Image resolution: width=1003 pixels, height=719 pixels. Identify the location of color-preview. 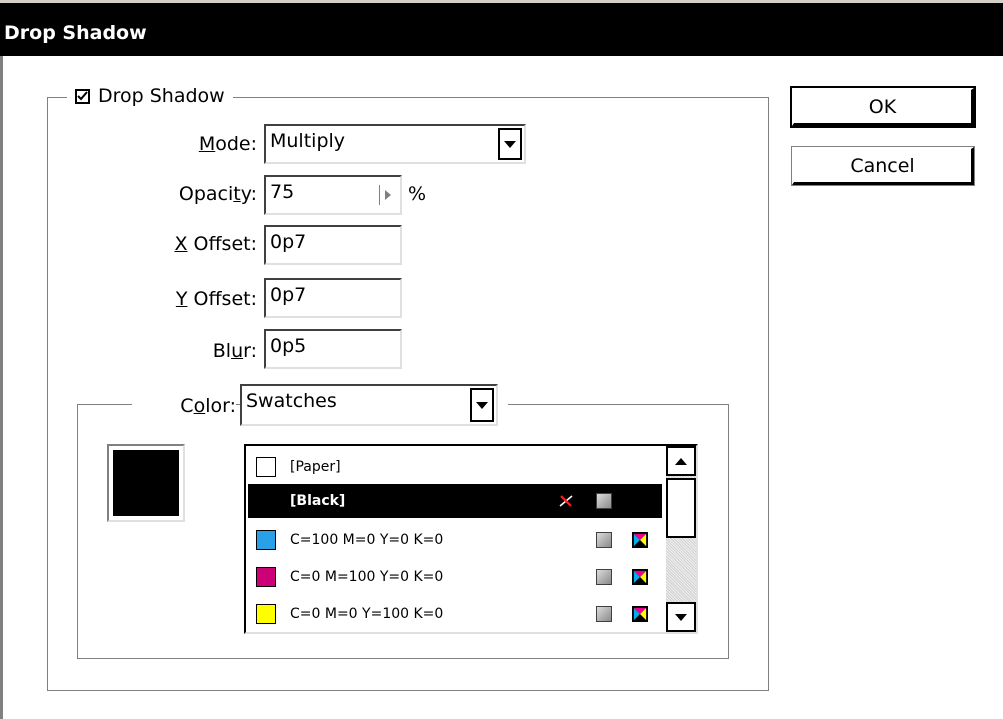
(146, 483).